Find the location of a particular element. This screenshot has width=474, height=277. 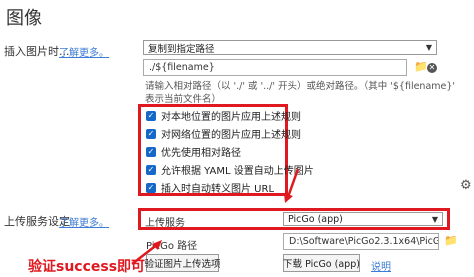

insert-image-mode-select: 复制到指定路径 ▼ is located at coordinates (290, 47).